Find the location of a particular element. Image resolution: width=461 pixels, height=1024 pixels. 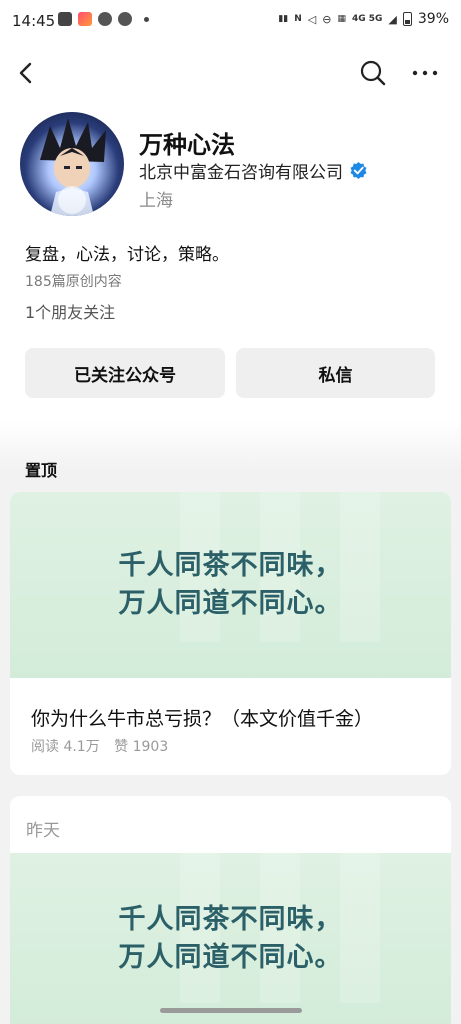

account-name: 万种心法 is located at coordinates (187, 145).